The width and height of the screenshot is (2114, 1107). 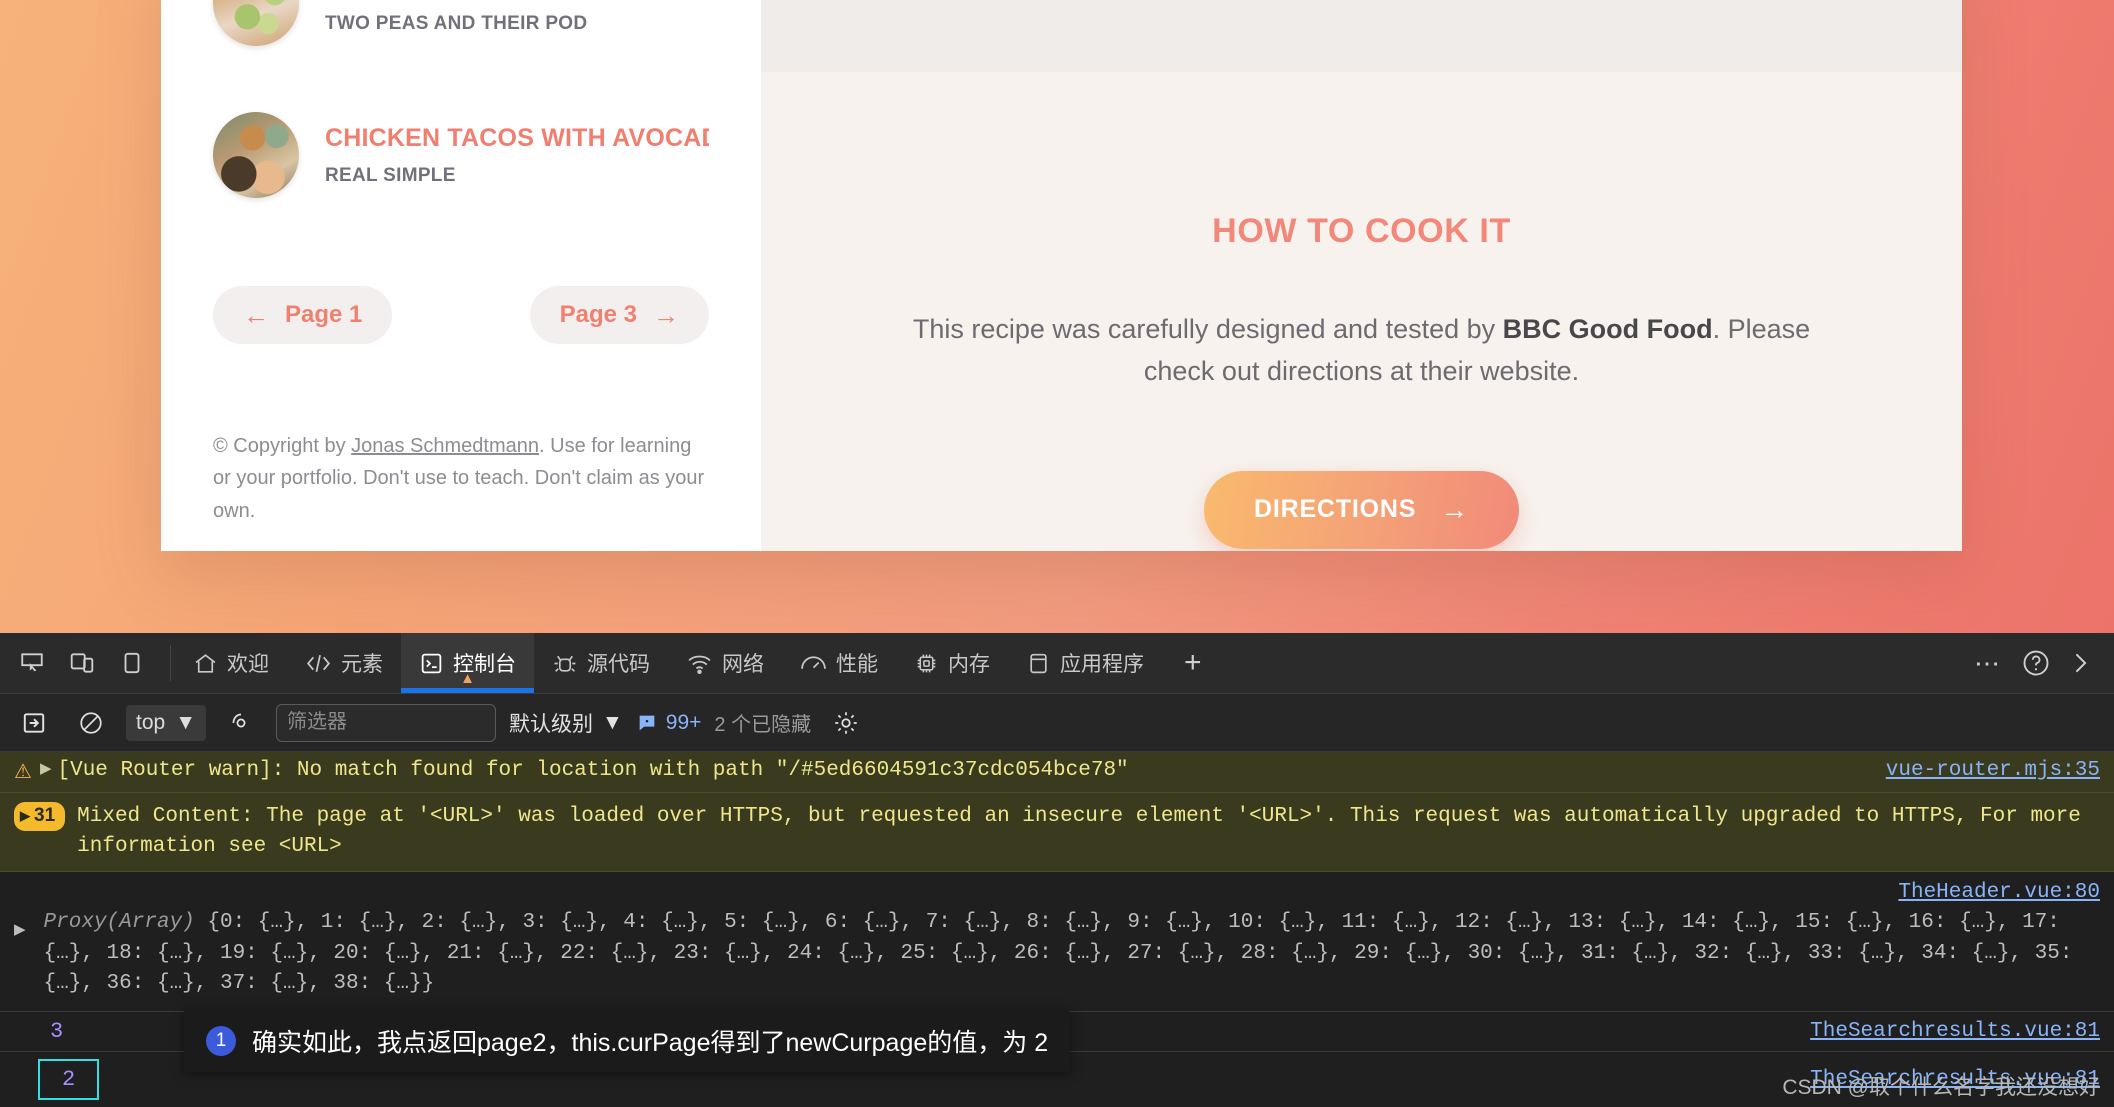 I want to click on hidden-messages-label: 2 个已隐藏, so click(x=763, y=725).